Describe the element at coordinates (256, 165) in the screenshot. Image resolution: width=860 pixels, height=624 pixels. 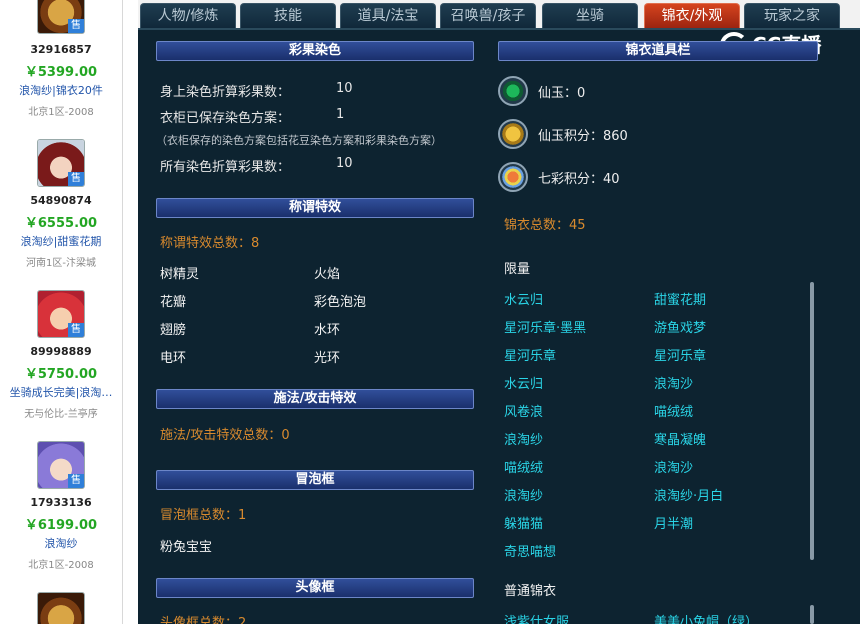
I see `dye-total-row: 所有染色折算彩果数： 10` at that location.